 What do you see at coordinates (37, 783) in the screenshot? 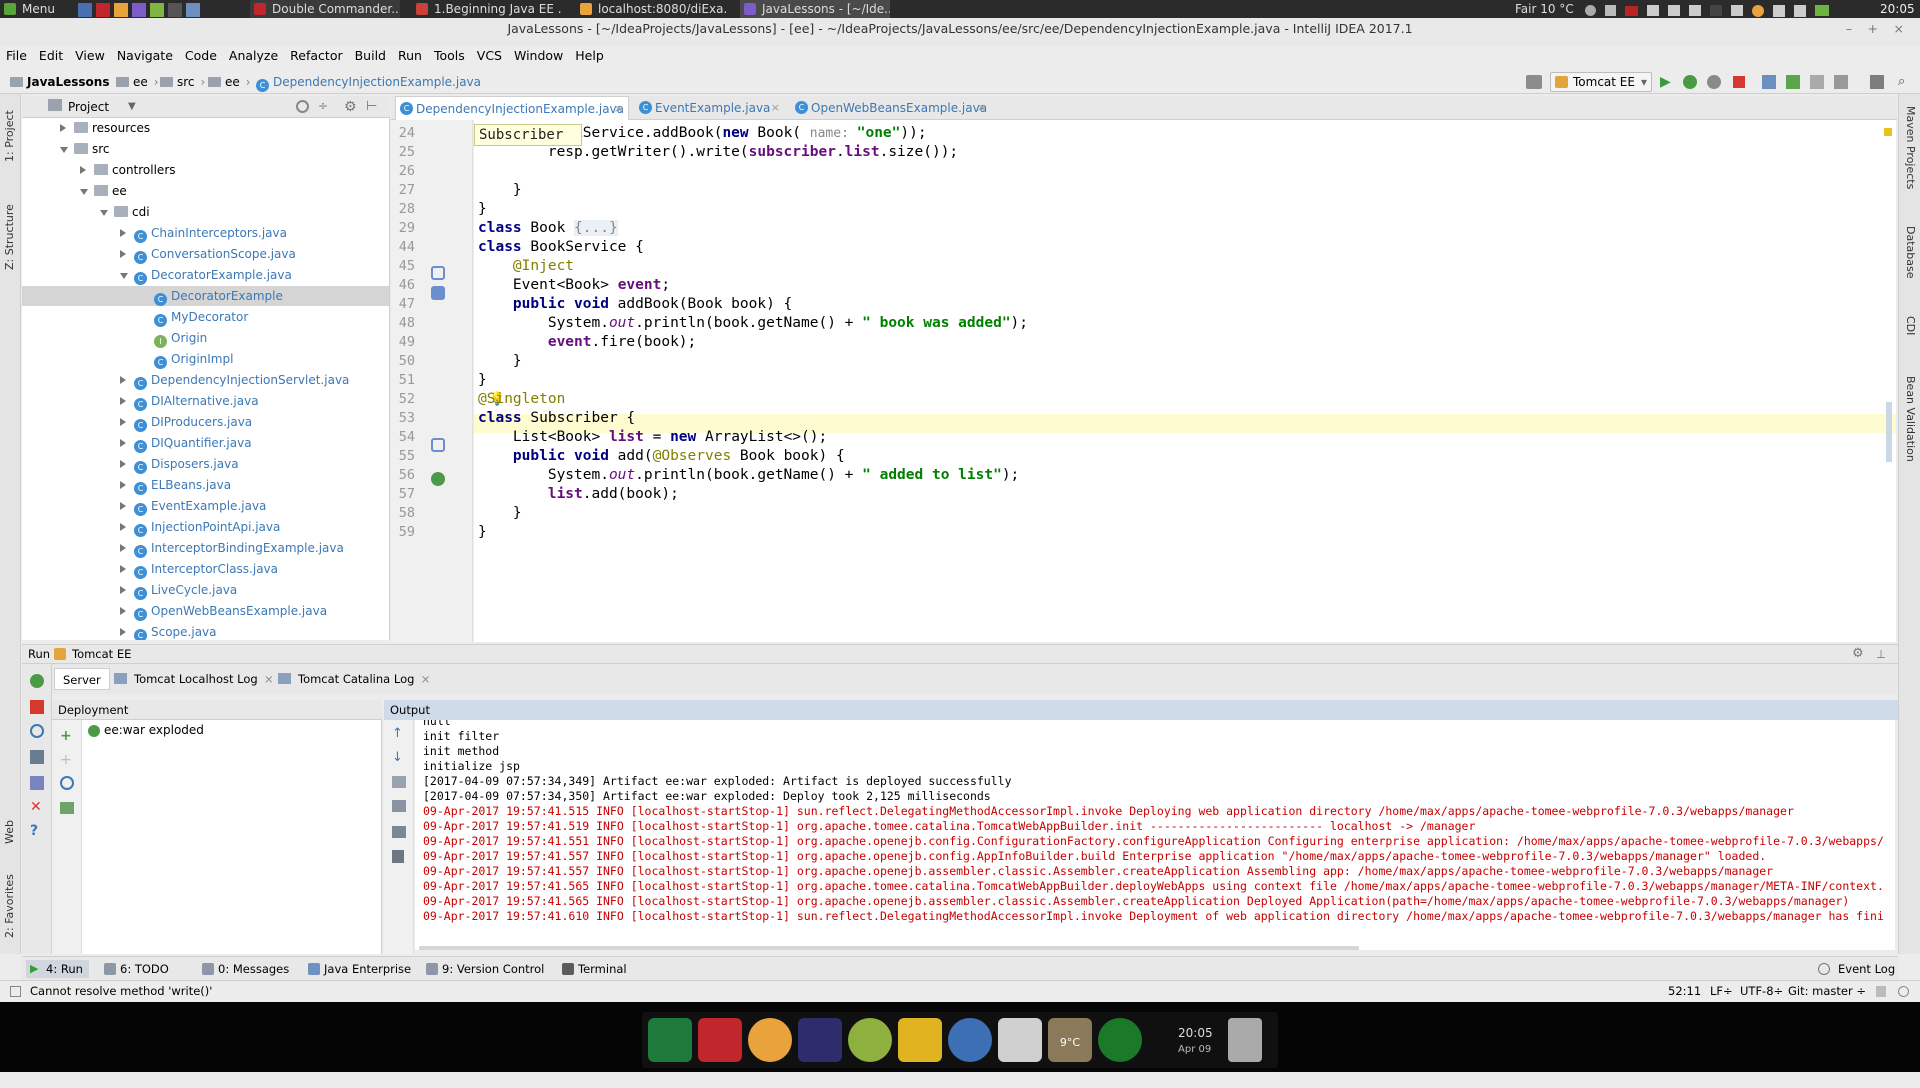
I see `pin-icon` at bounding box center [37, 783].